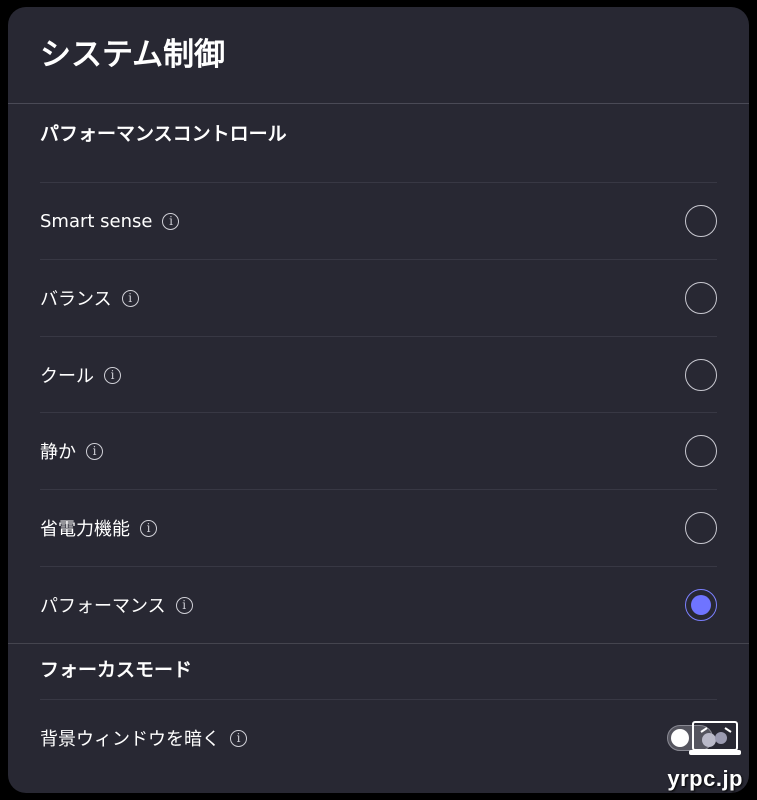 The height and width of the screenshot is (800, 757). I want to click on option-row-smart-sense: Smart sense i, so click(378, 220).